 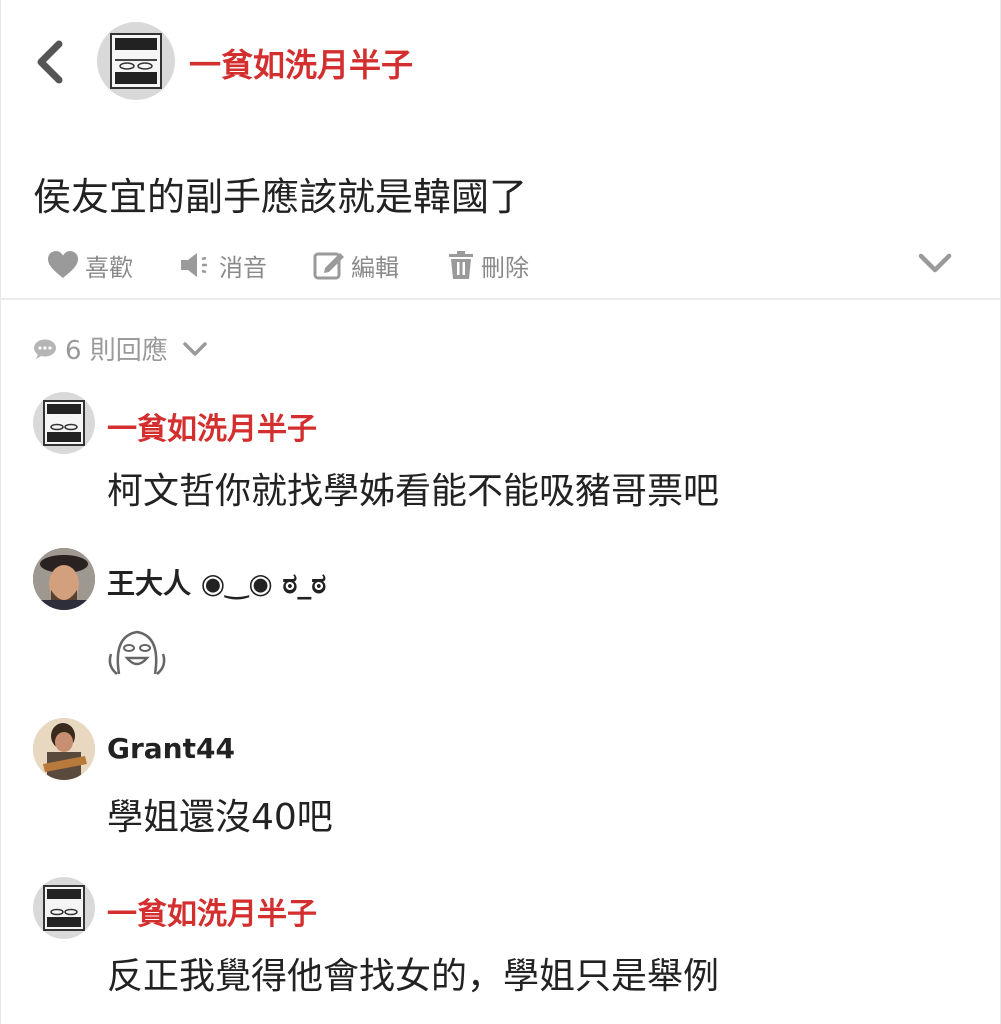 What do you see at coordinates (116, 351) in the screenshot?
I see `reply-count-label: 6 則回應` at bounding box center [116, 351].